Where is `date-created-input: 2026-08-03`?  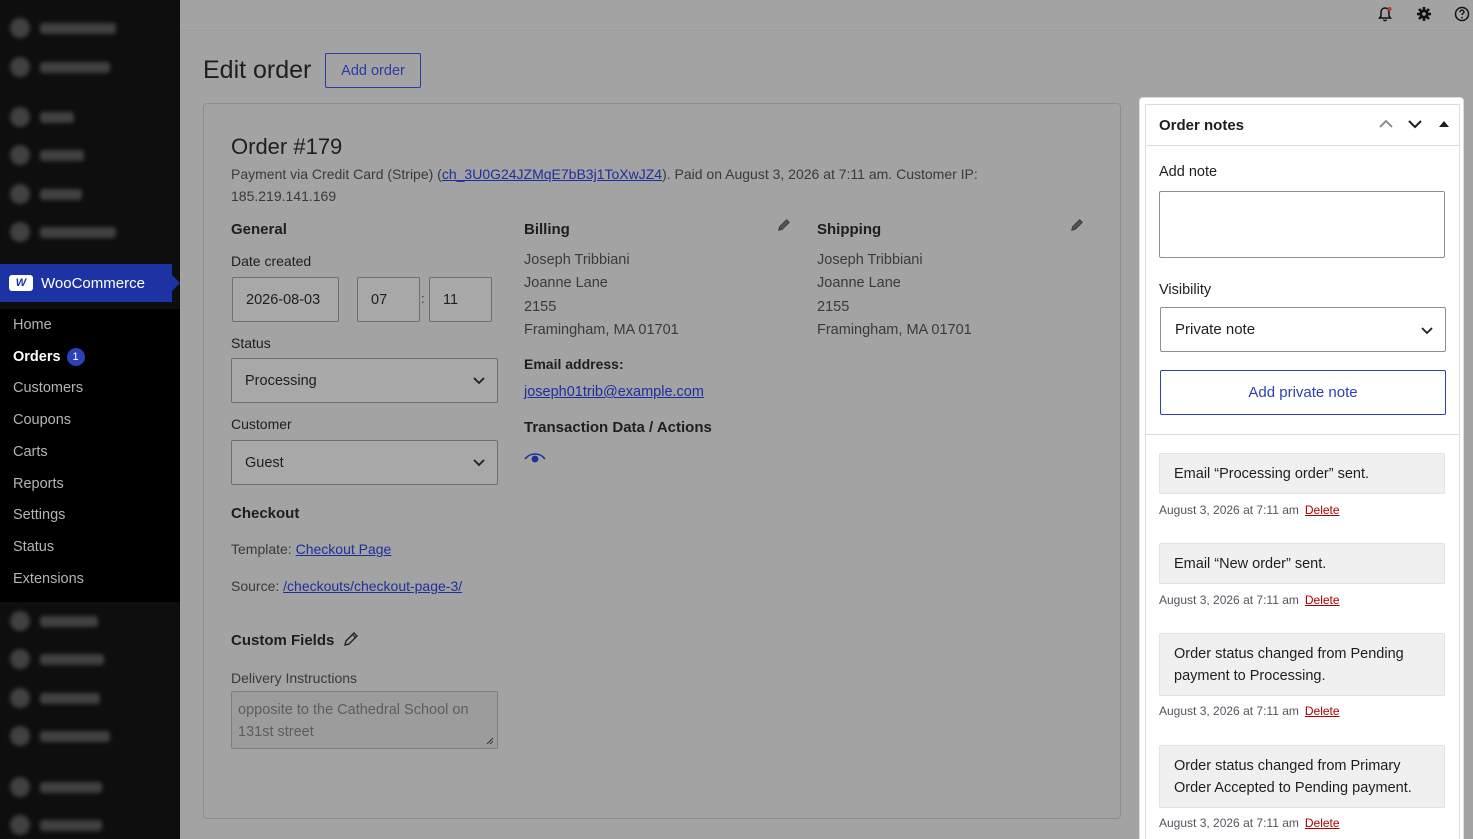 date-created-input: 2026-08-03 is located at coordinates (285, 299).